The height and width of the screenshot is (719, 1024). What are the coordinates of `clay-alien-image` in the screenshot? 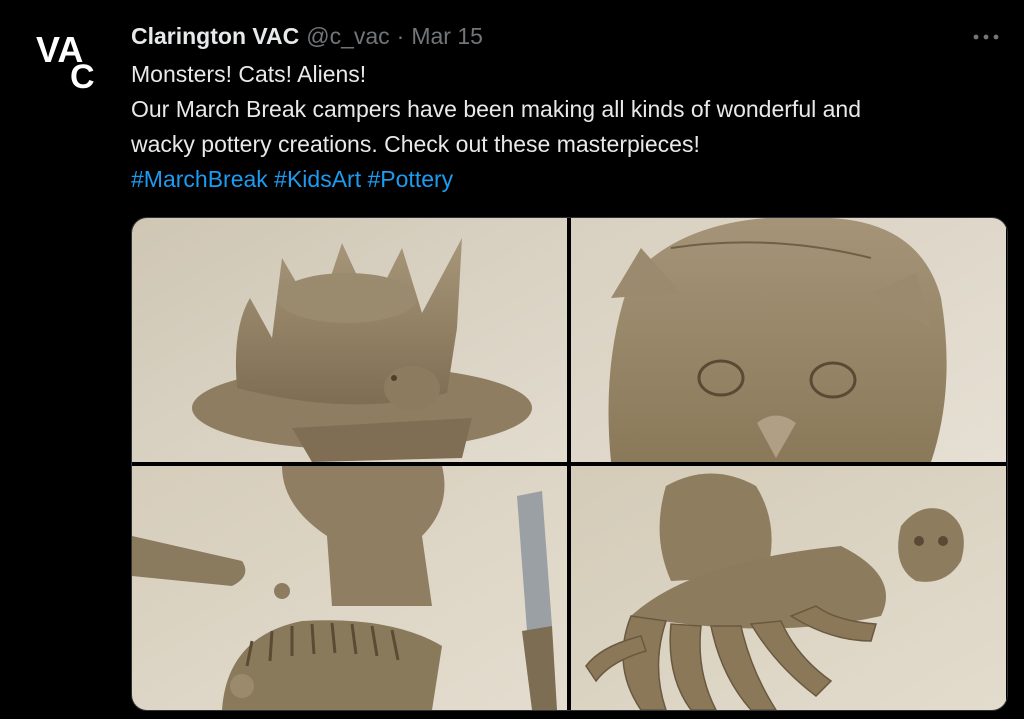 It's located at (788, 588).